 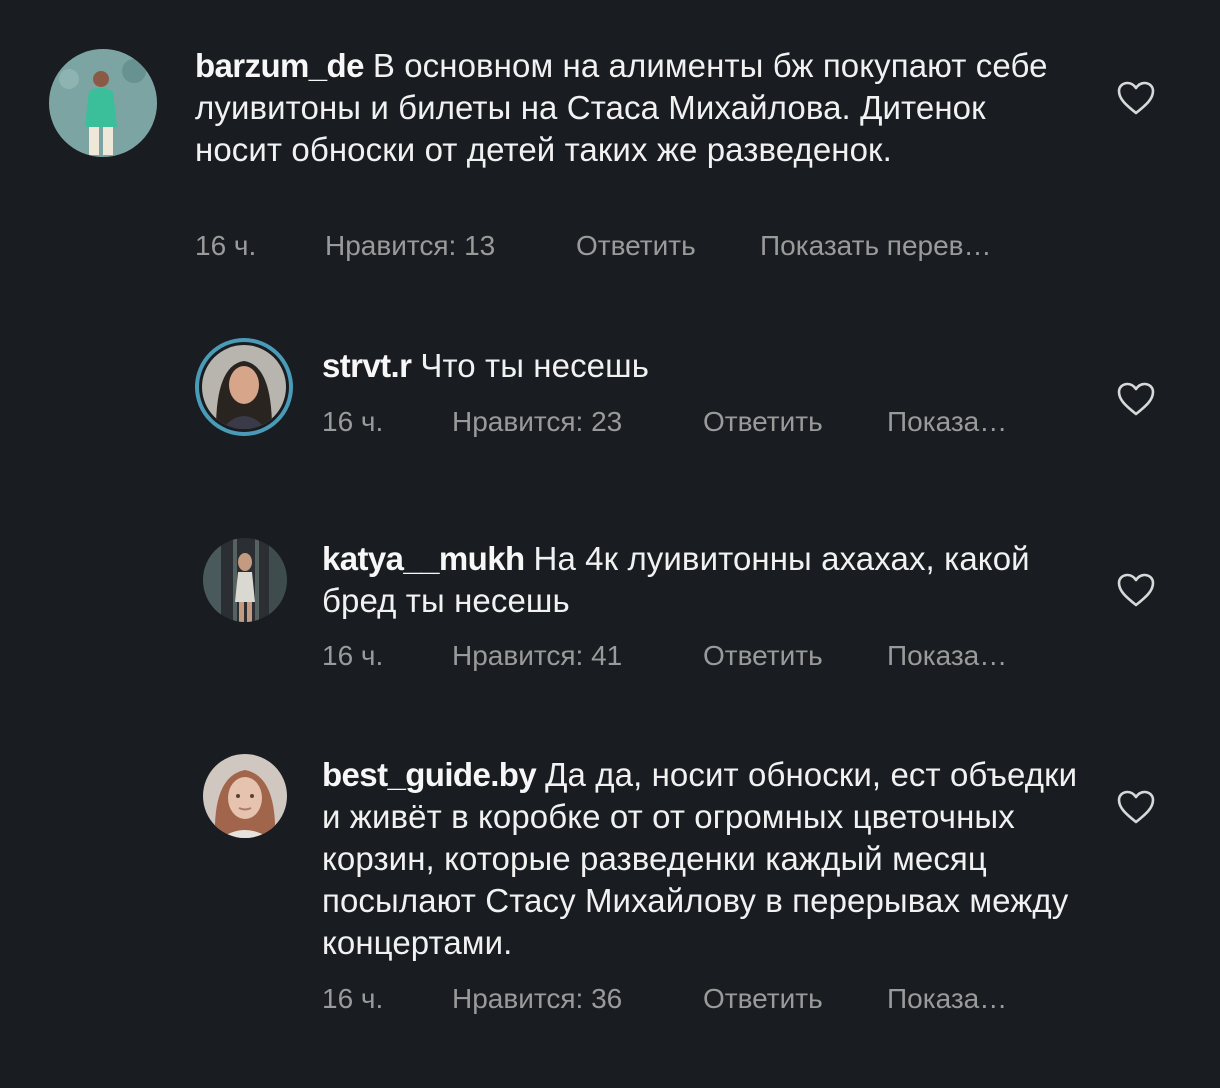 I want to click on comment-body: Что ты несешь, so click(x=535, y=365).